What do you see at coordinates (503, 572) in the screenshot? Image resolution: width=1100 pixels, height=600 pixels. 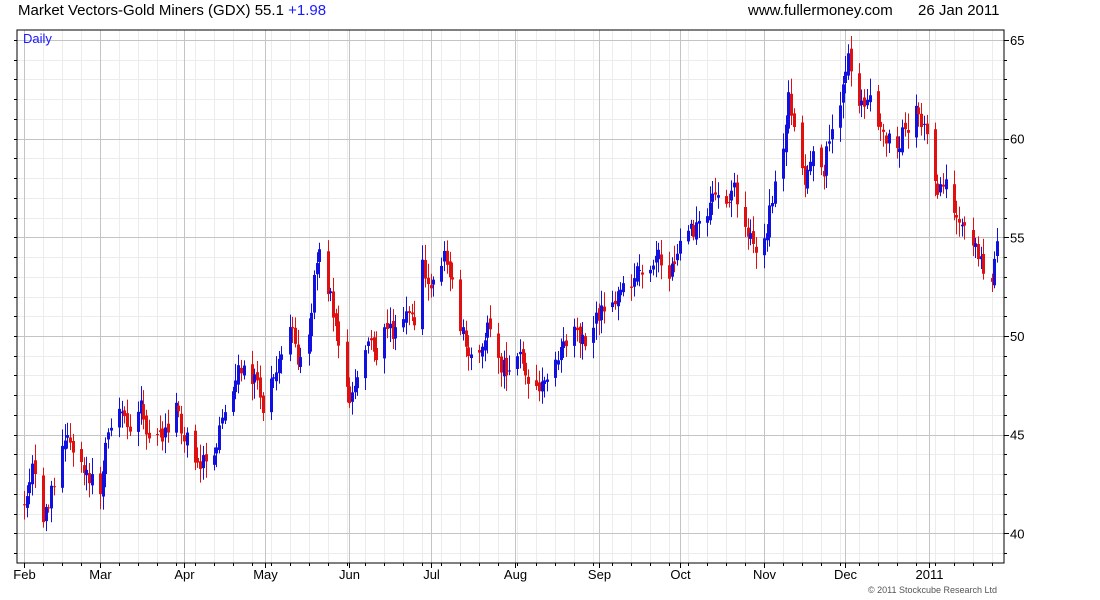 I see `x-axis: Feb Mar Apr May Jun Jul Aug Sep Oct Nov Dec 2011` at bounding box center [503, 572].